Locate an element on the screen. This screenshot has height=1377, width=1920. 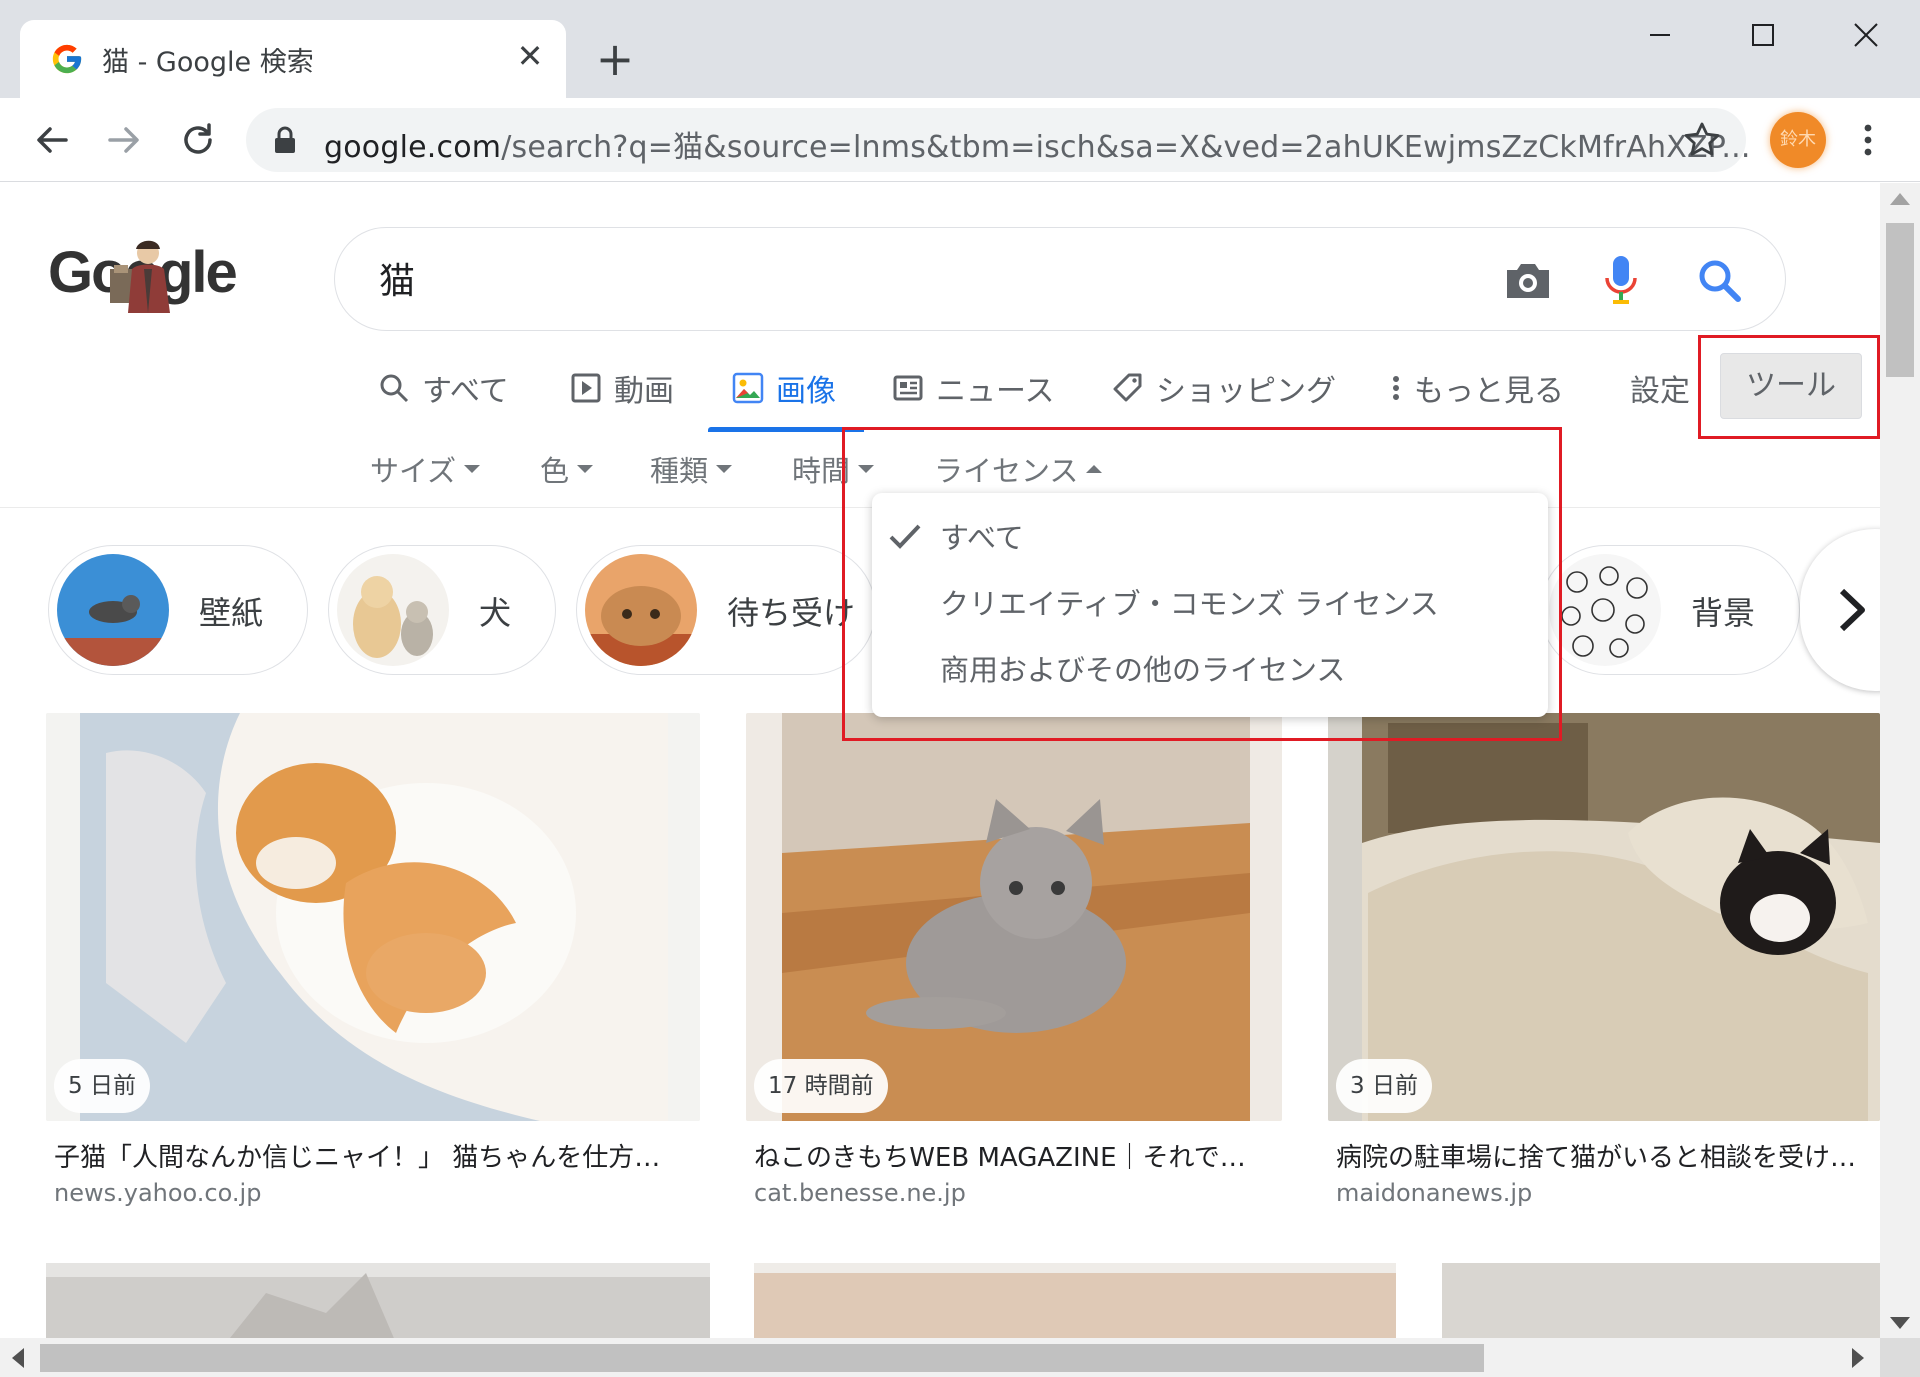
result-site: news.yahoo.co.jp is located at coordinates (157, 1193).